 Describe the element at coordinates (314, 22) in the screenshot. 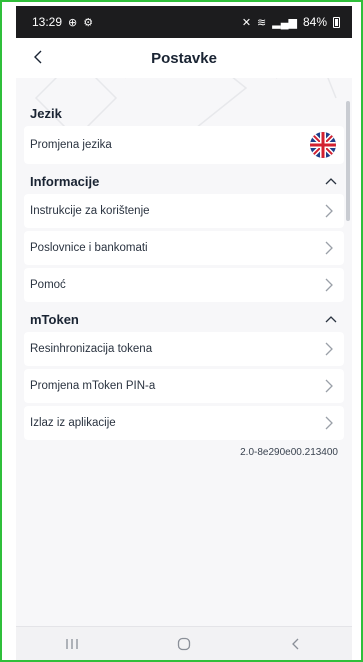

I see `battery-percent: 84%` at that location.